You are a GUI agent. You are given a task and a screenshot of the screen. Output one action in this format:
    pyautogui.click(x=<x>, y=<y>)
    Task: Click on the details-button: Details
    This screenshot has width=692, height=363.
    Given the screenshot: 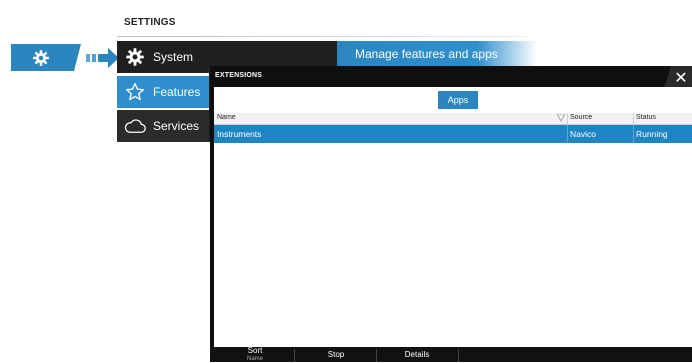 What is the action you would take?
    pyautogui.click(x=417, y=354)
    